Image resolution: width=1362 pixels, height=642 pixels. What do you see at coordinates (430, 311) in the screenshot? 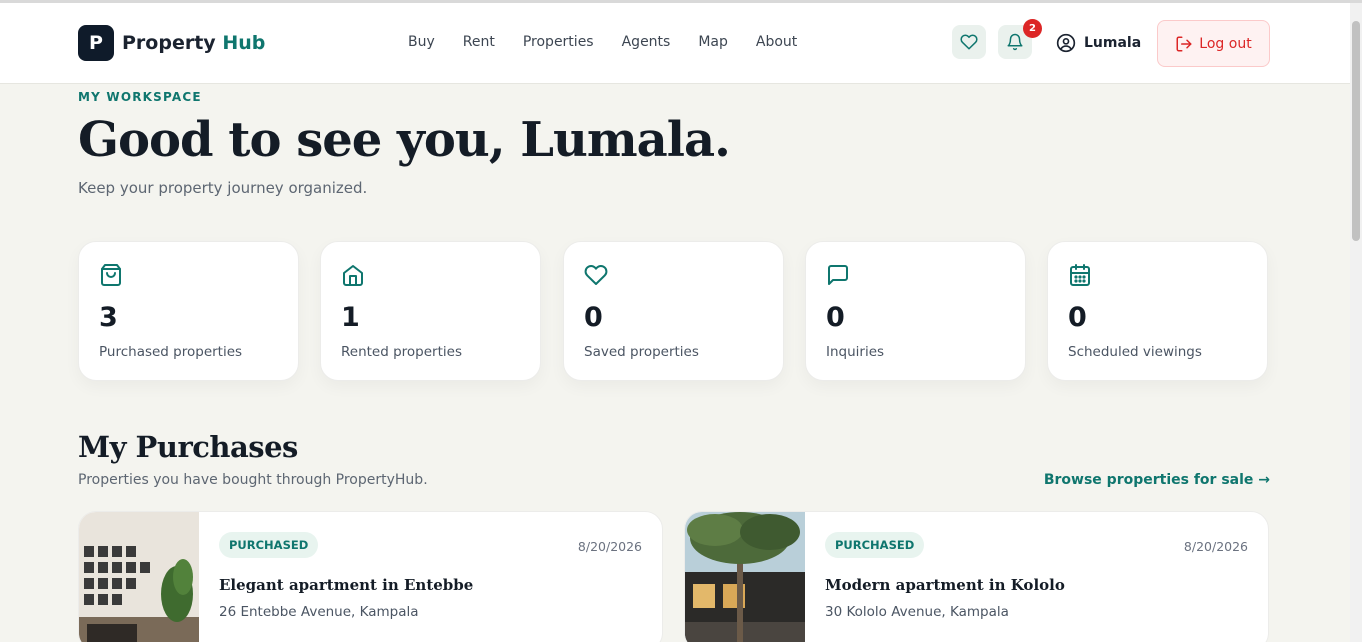
I see `stat-card-rented: 1 Rented properties` at bounding box center [430, 311].